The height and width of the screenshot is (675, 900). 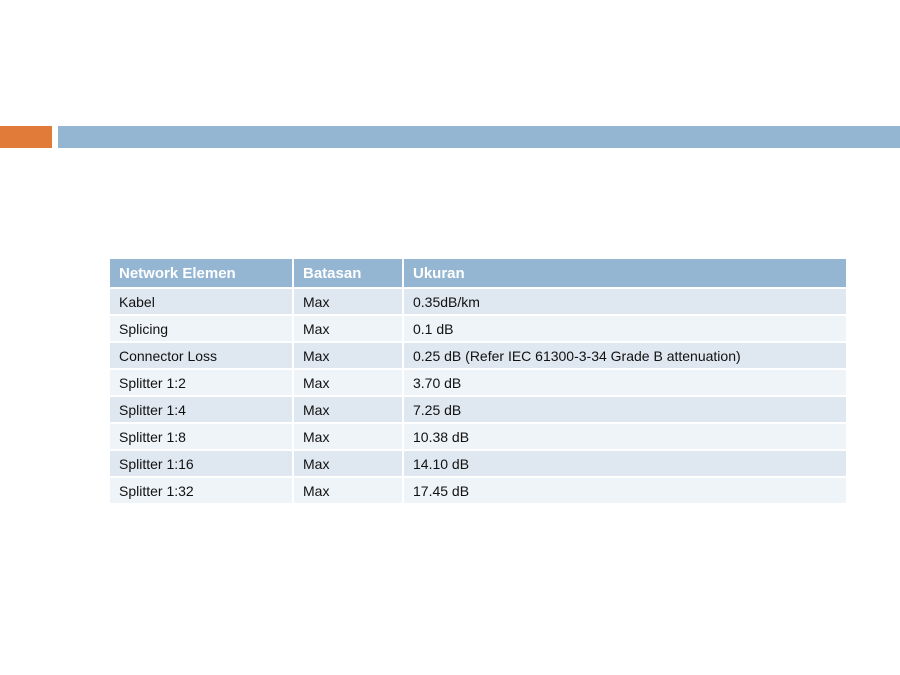 I want to click on header-batasan: Batasan, so click(x=349, y=274).